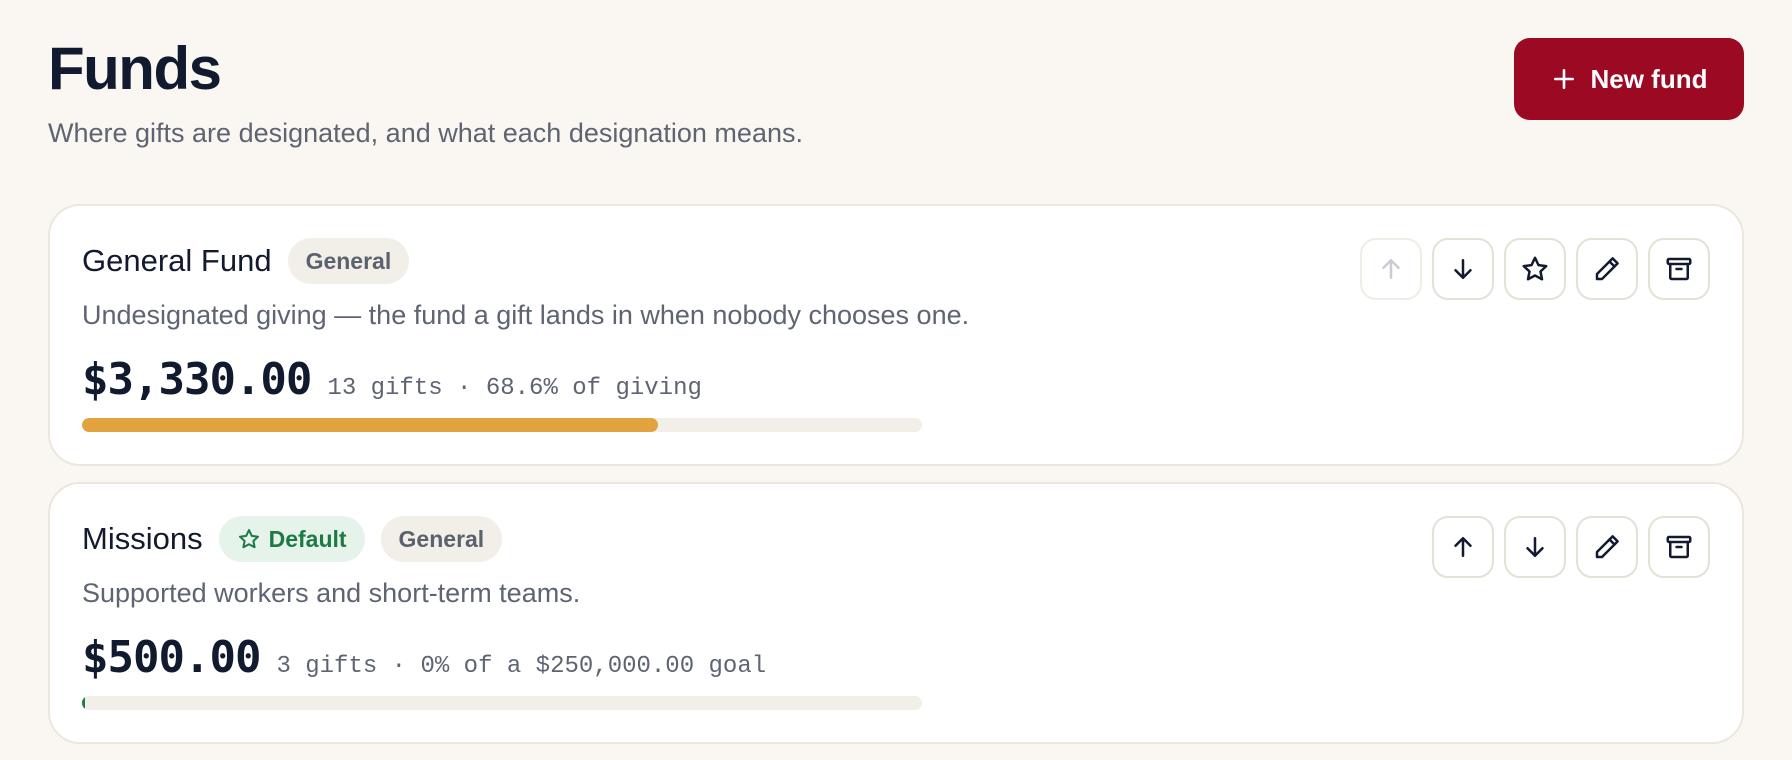 The height and width of the screenshot is (760, 1792). I want to click on fund-meta: 3 gifts · 0% of a $250,000.00 goal, so click(521, 666).